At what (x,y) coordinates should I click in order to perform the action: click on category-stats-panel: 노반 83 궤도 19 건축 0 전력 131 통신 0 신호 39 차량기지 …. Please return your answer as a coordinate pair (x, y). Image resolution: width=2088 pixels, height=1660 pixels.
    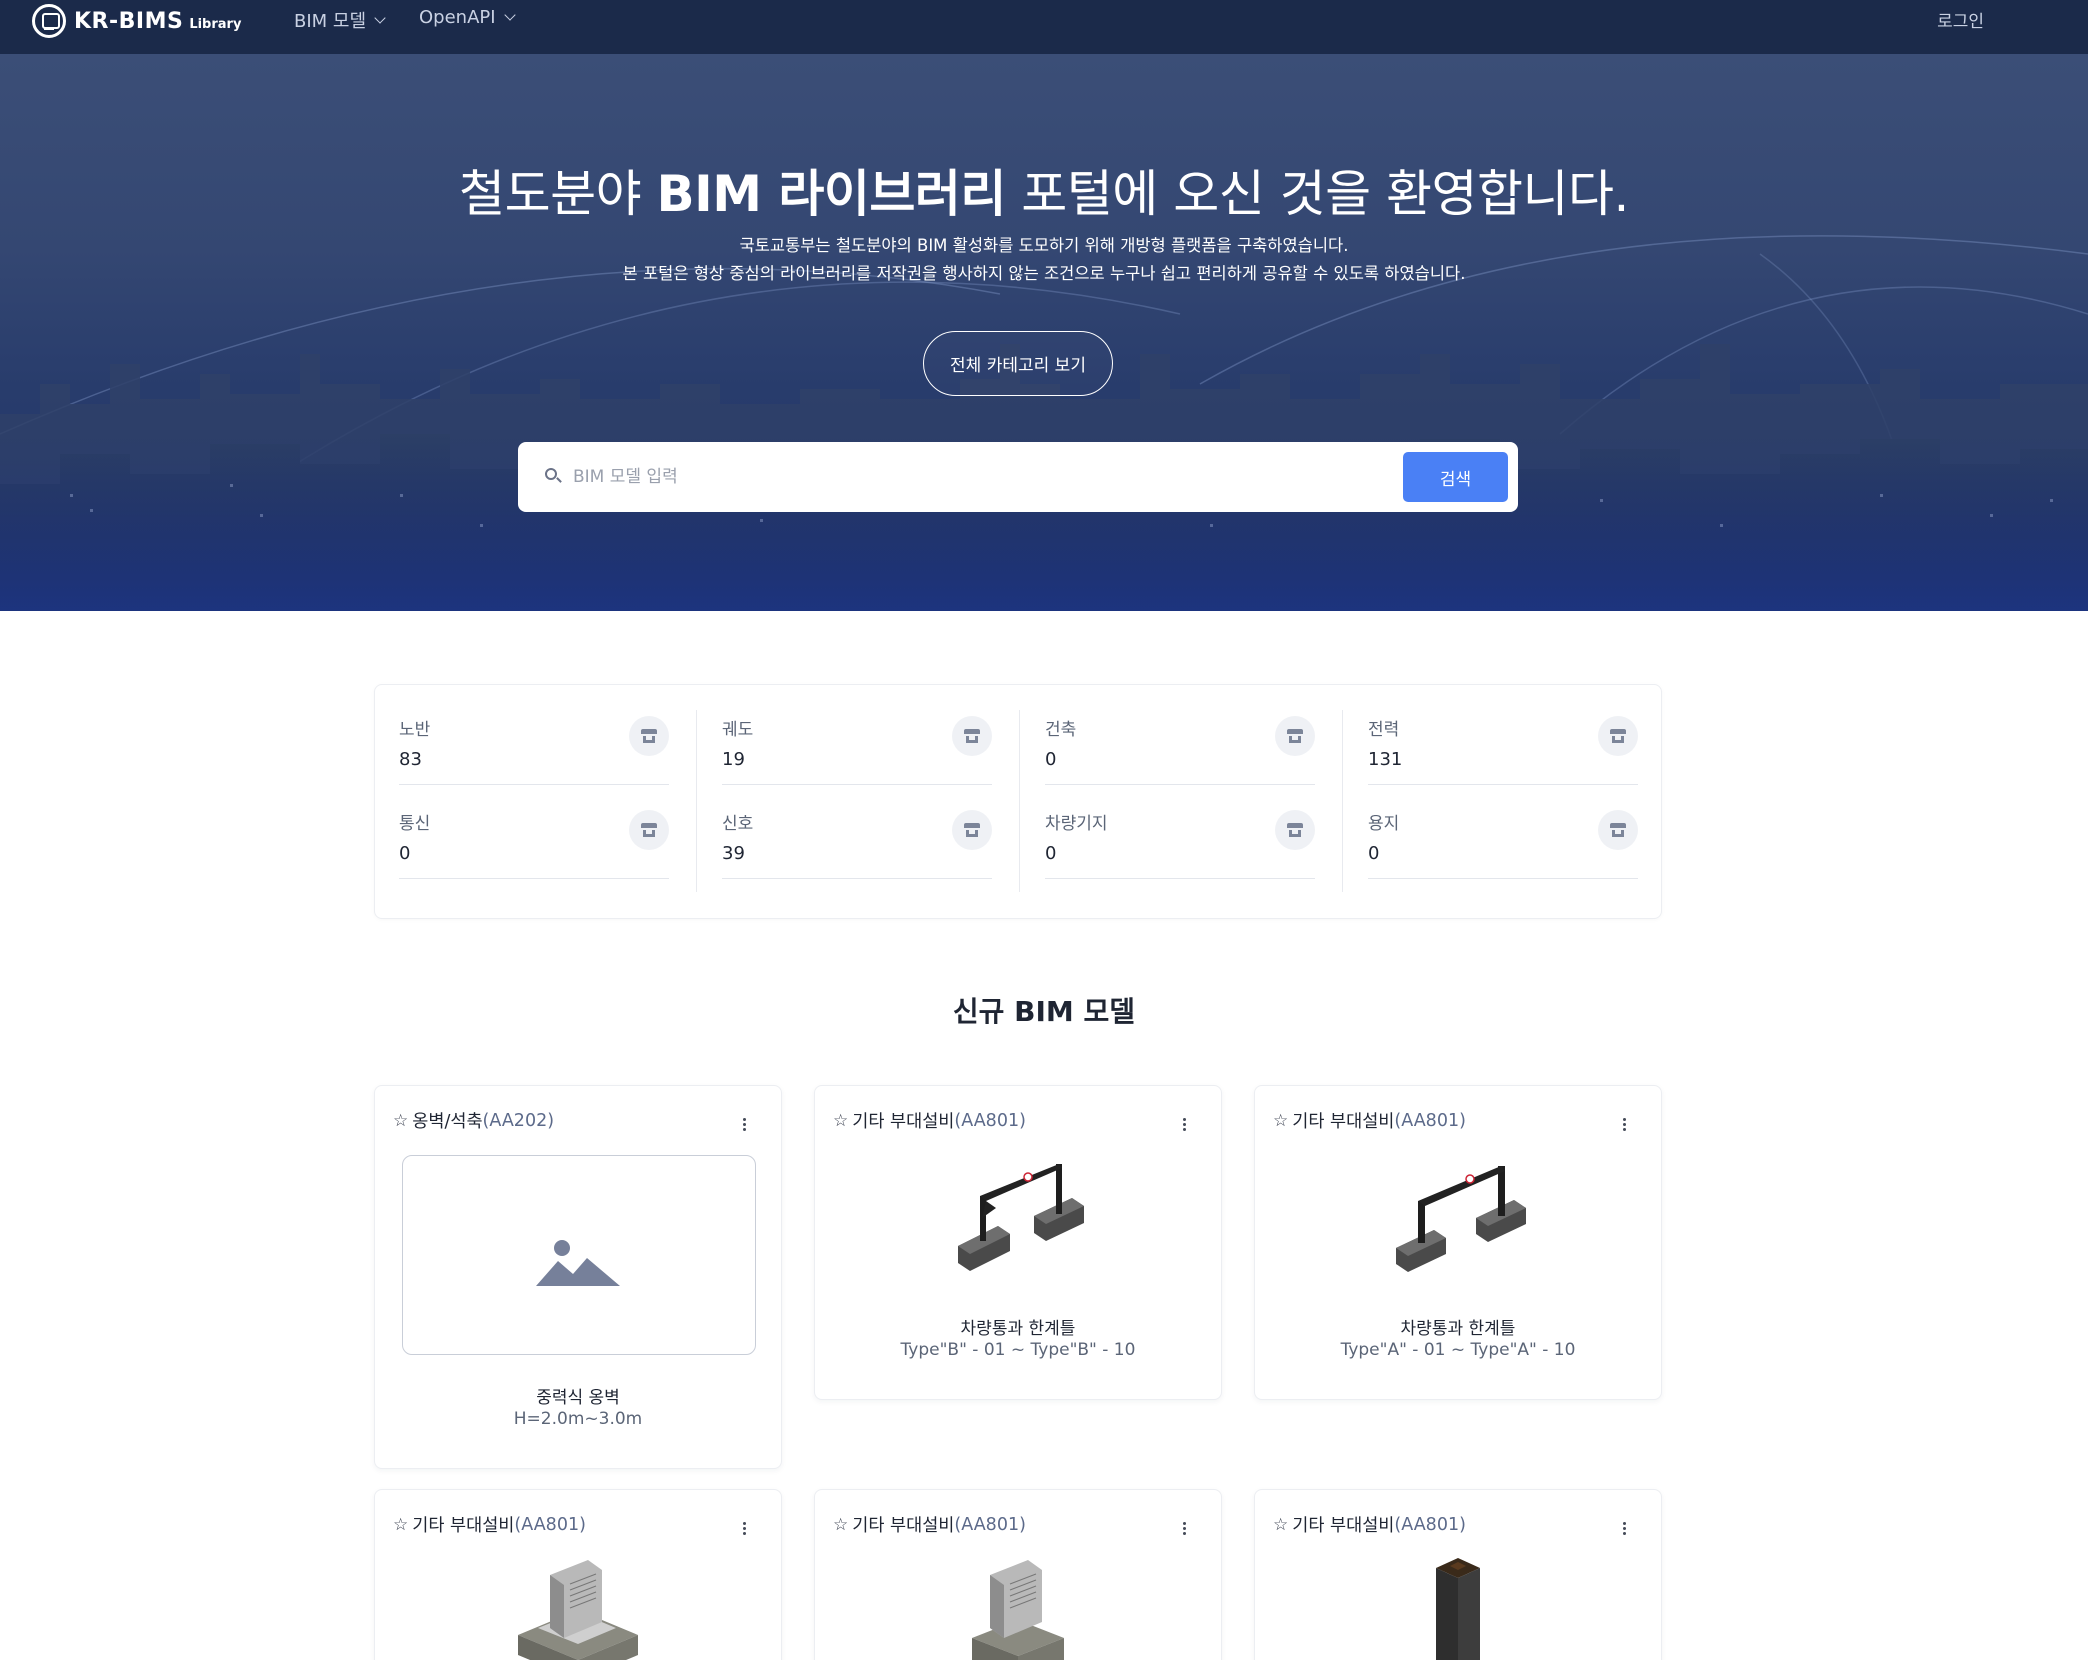
    Looking at the image, I should click on (1018, 801).